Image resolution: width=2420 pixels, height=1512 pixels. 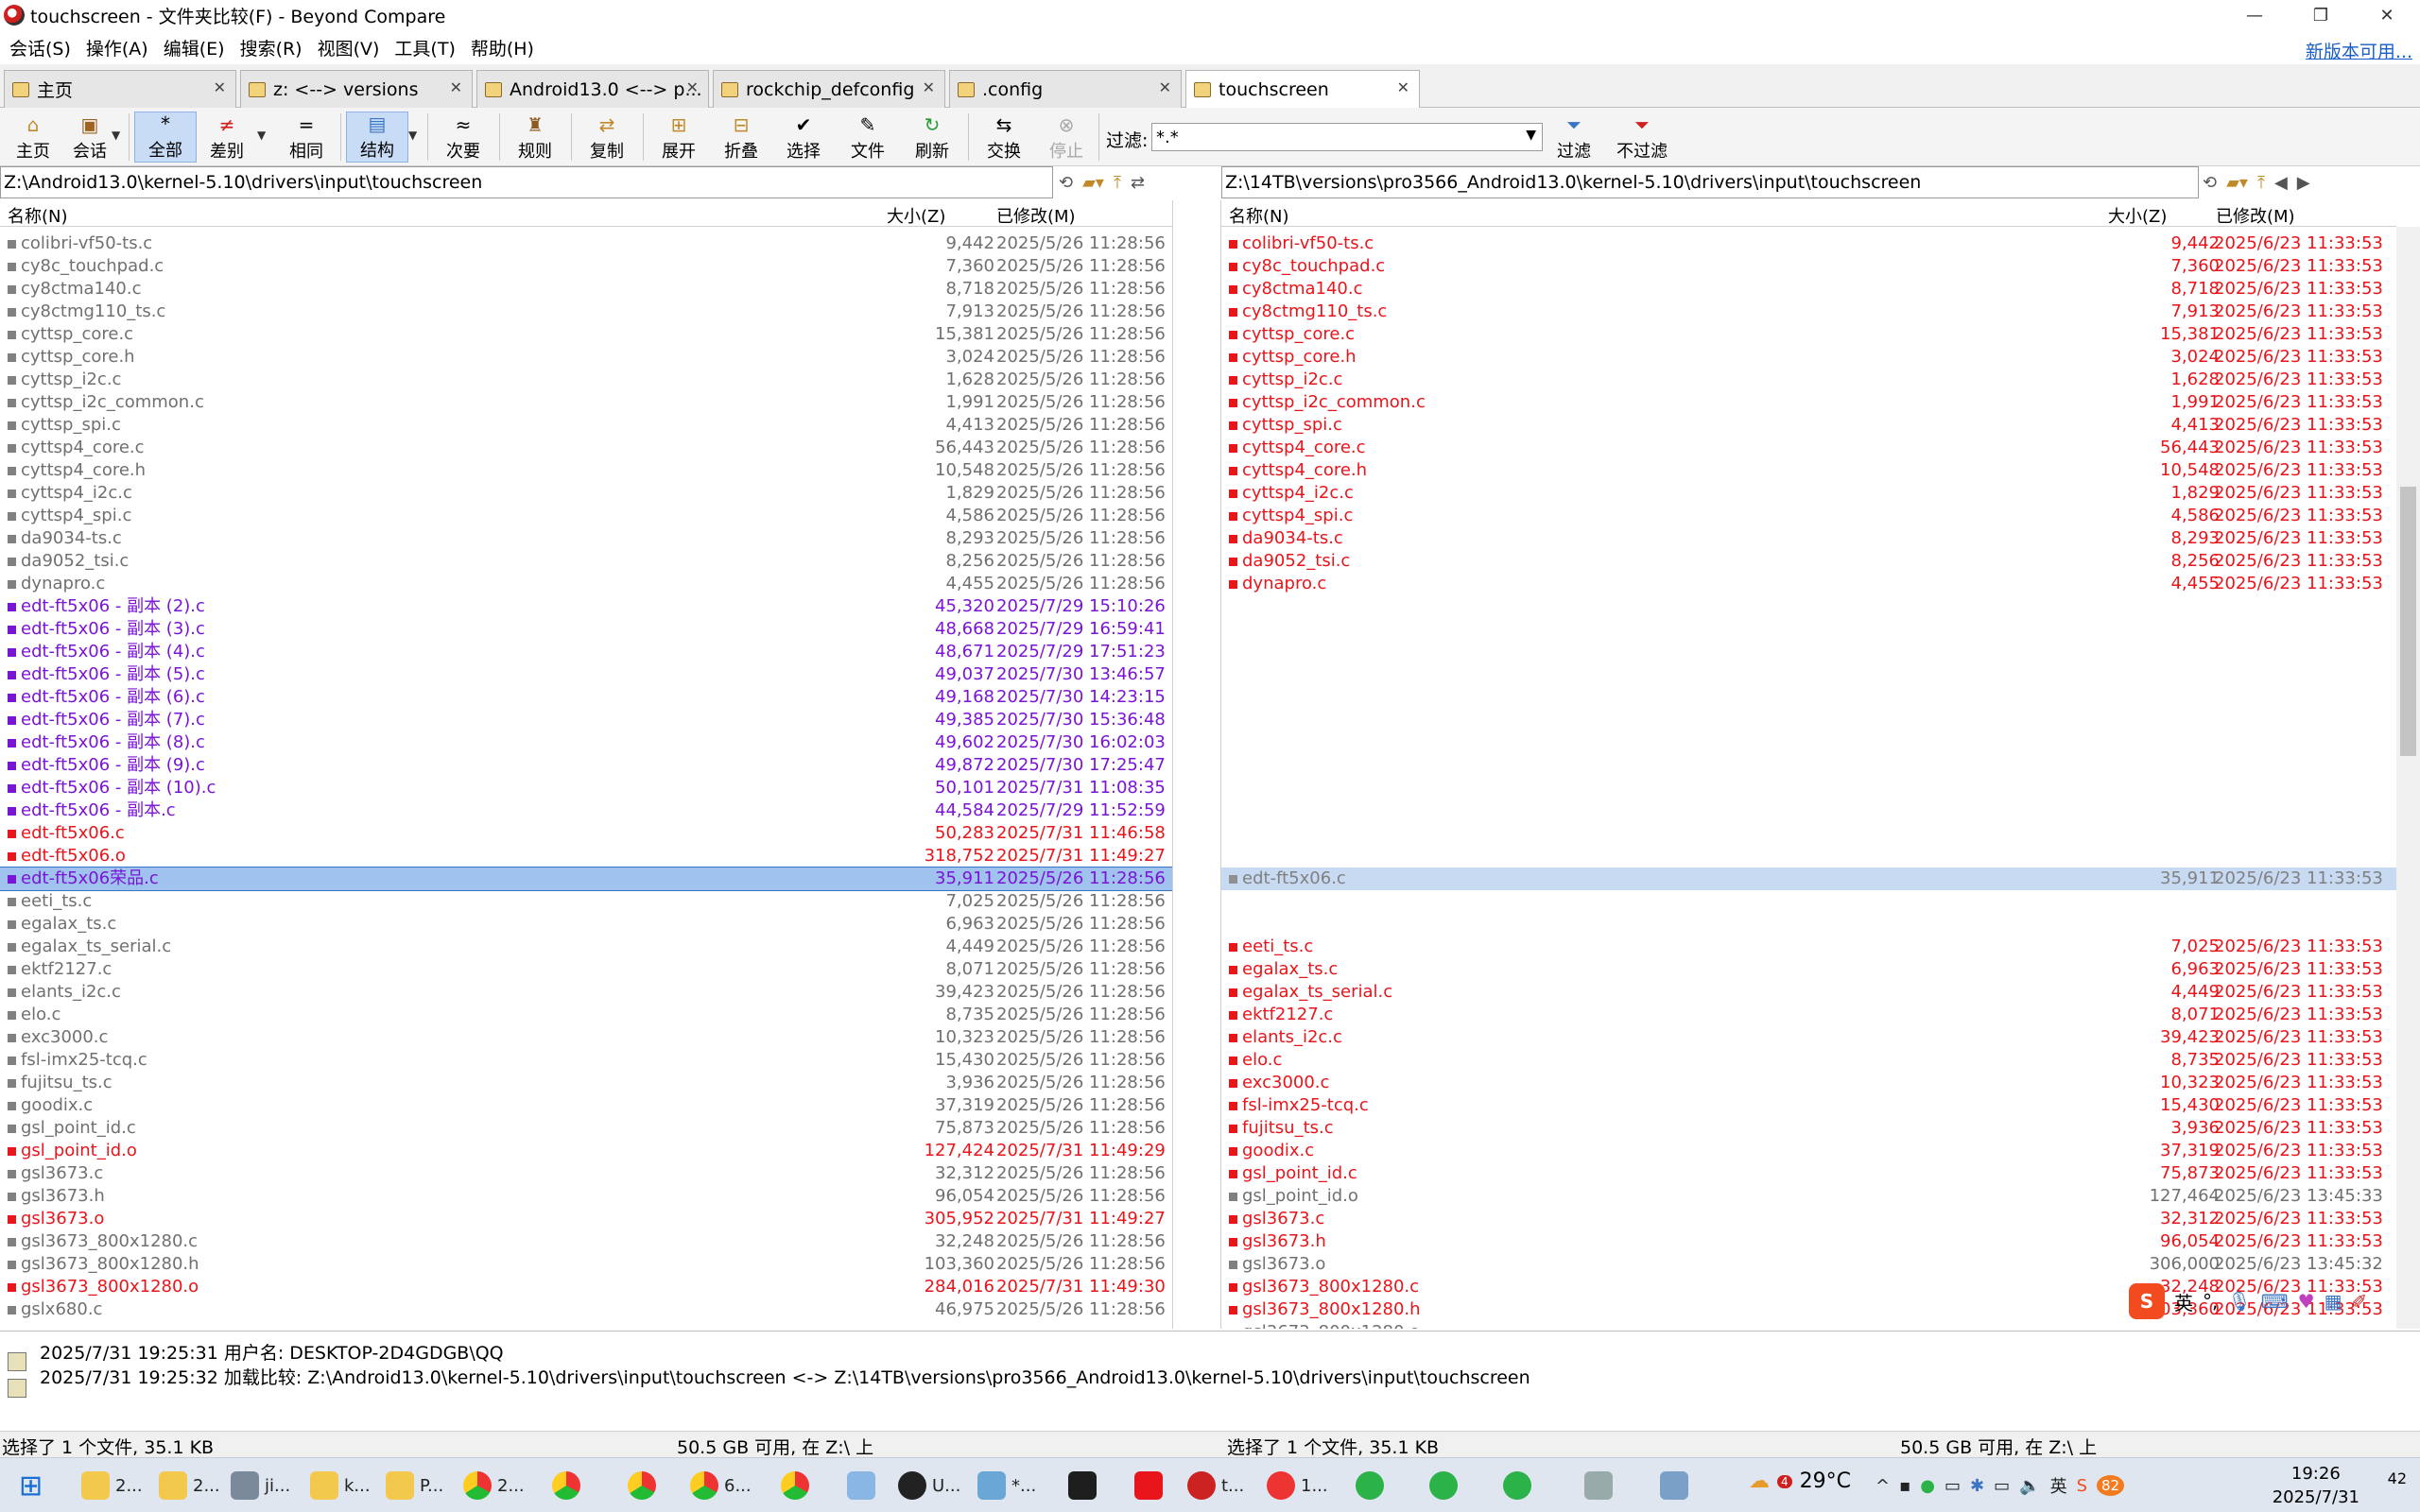 What do you see at coordinates (586, 357) in the screenshot?
I see `table-row: cyttsp_core.h 3,024 2025/5/26 11:28:56` at bounding box center [586, 357].